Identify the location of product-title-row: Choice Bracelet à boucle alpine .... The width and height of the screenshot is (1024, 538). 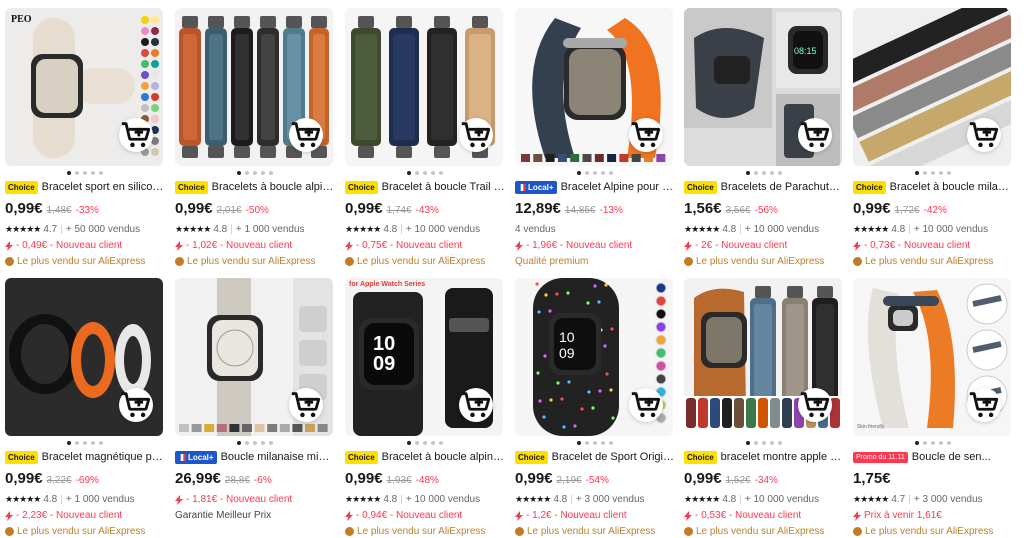
(425, 457).